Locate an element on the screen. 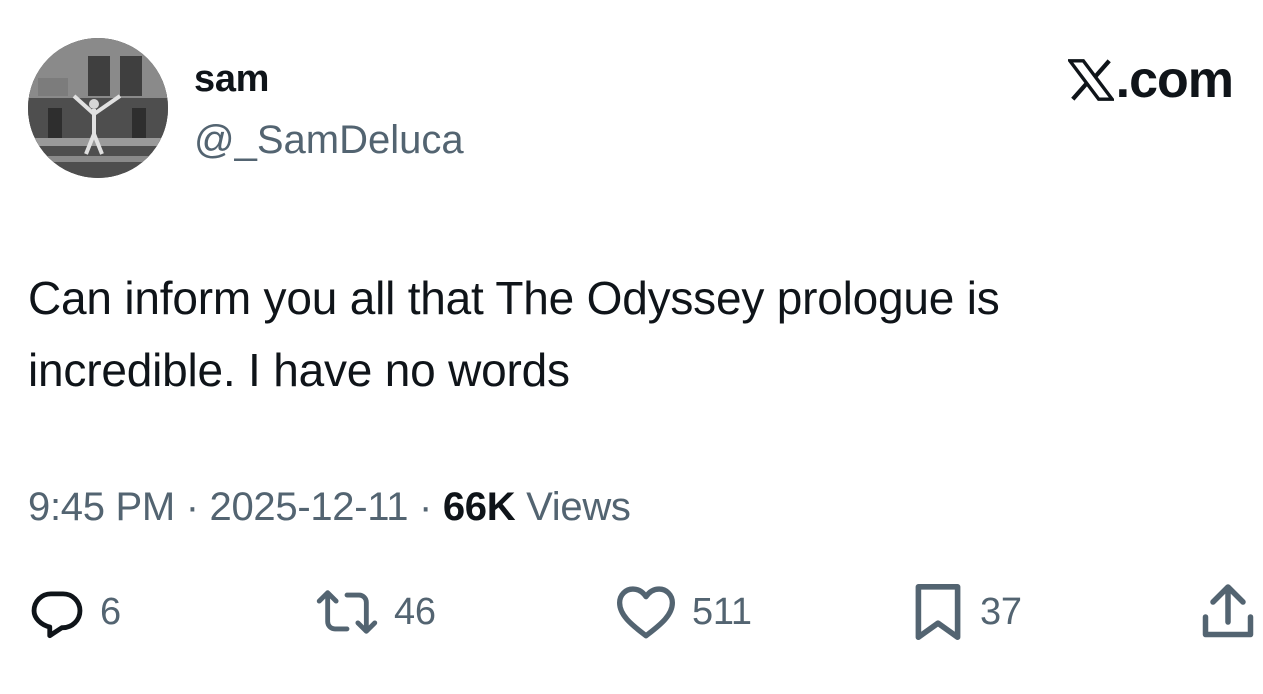  avatar is located at coordinates (98, 108).